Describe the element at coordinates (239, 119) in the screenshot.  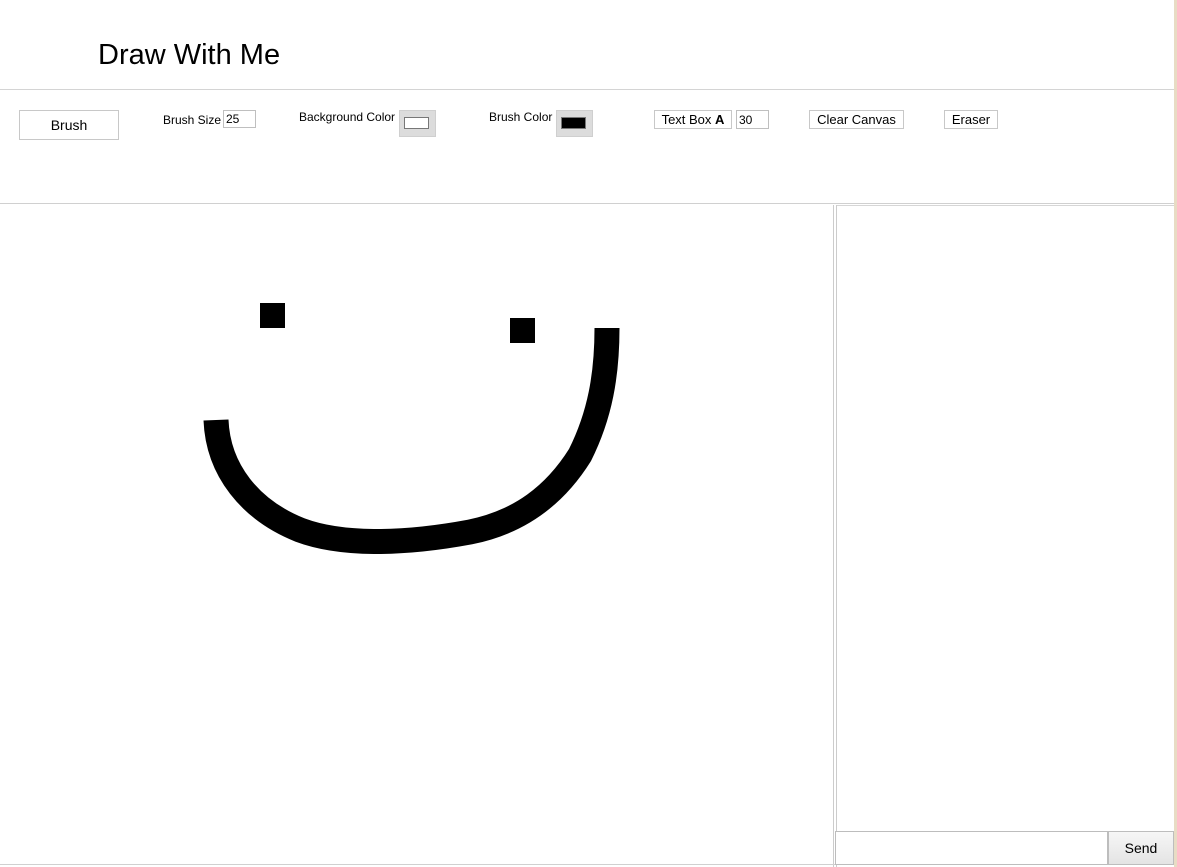
I see `brush-size-input` at that location.